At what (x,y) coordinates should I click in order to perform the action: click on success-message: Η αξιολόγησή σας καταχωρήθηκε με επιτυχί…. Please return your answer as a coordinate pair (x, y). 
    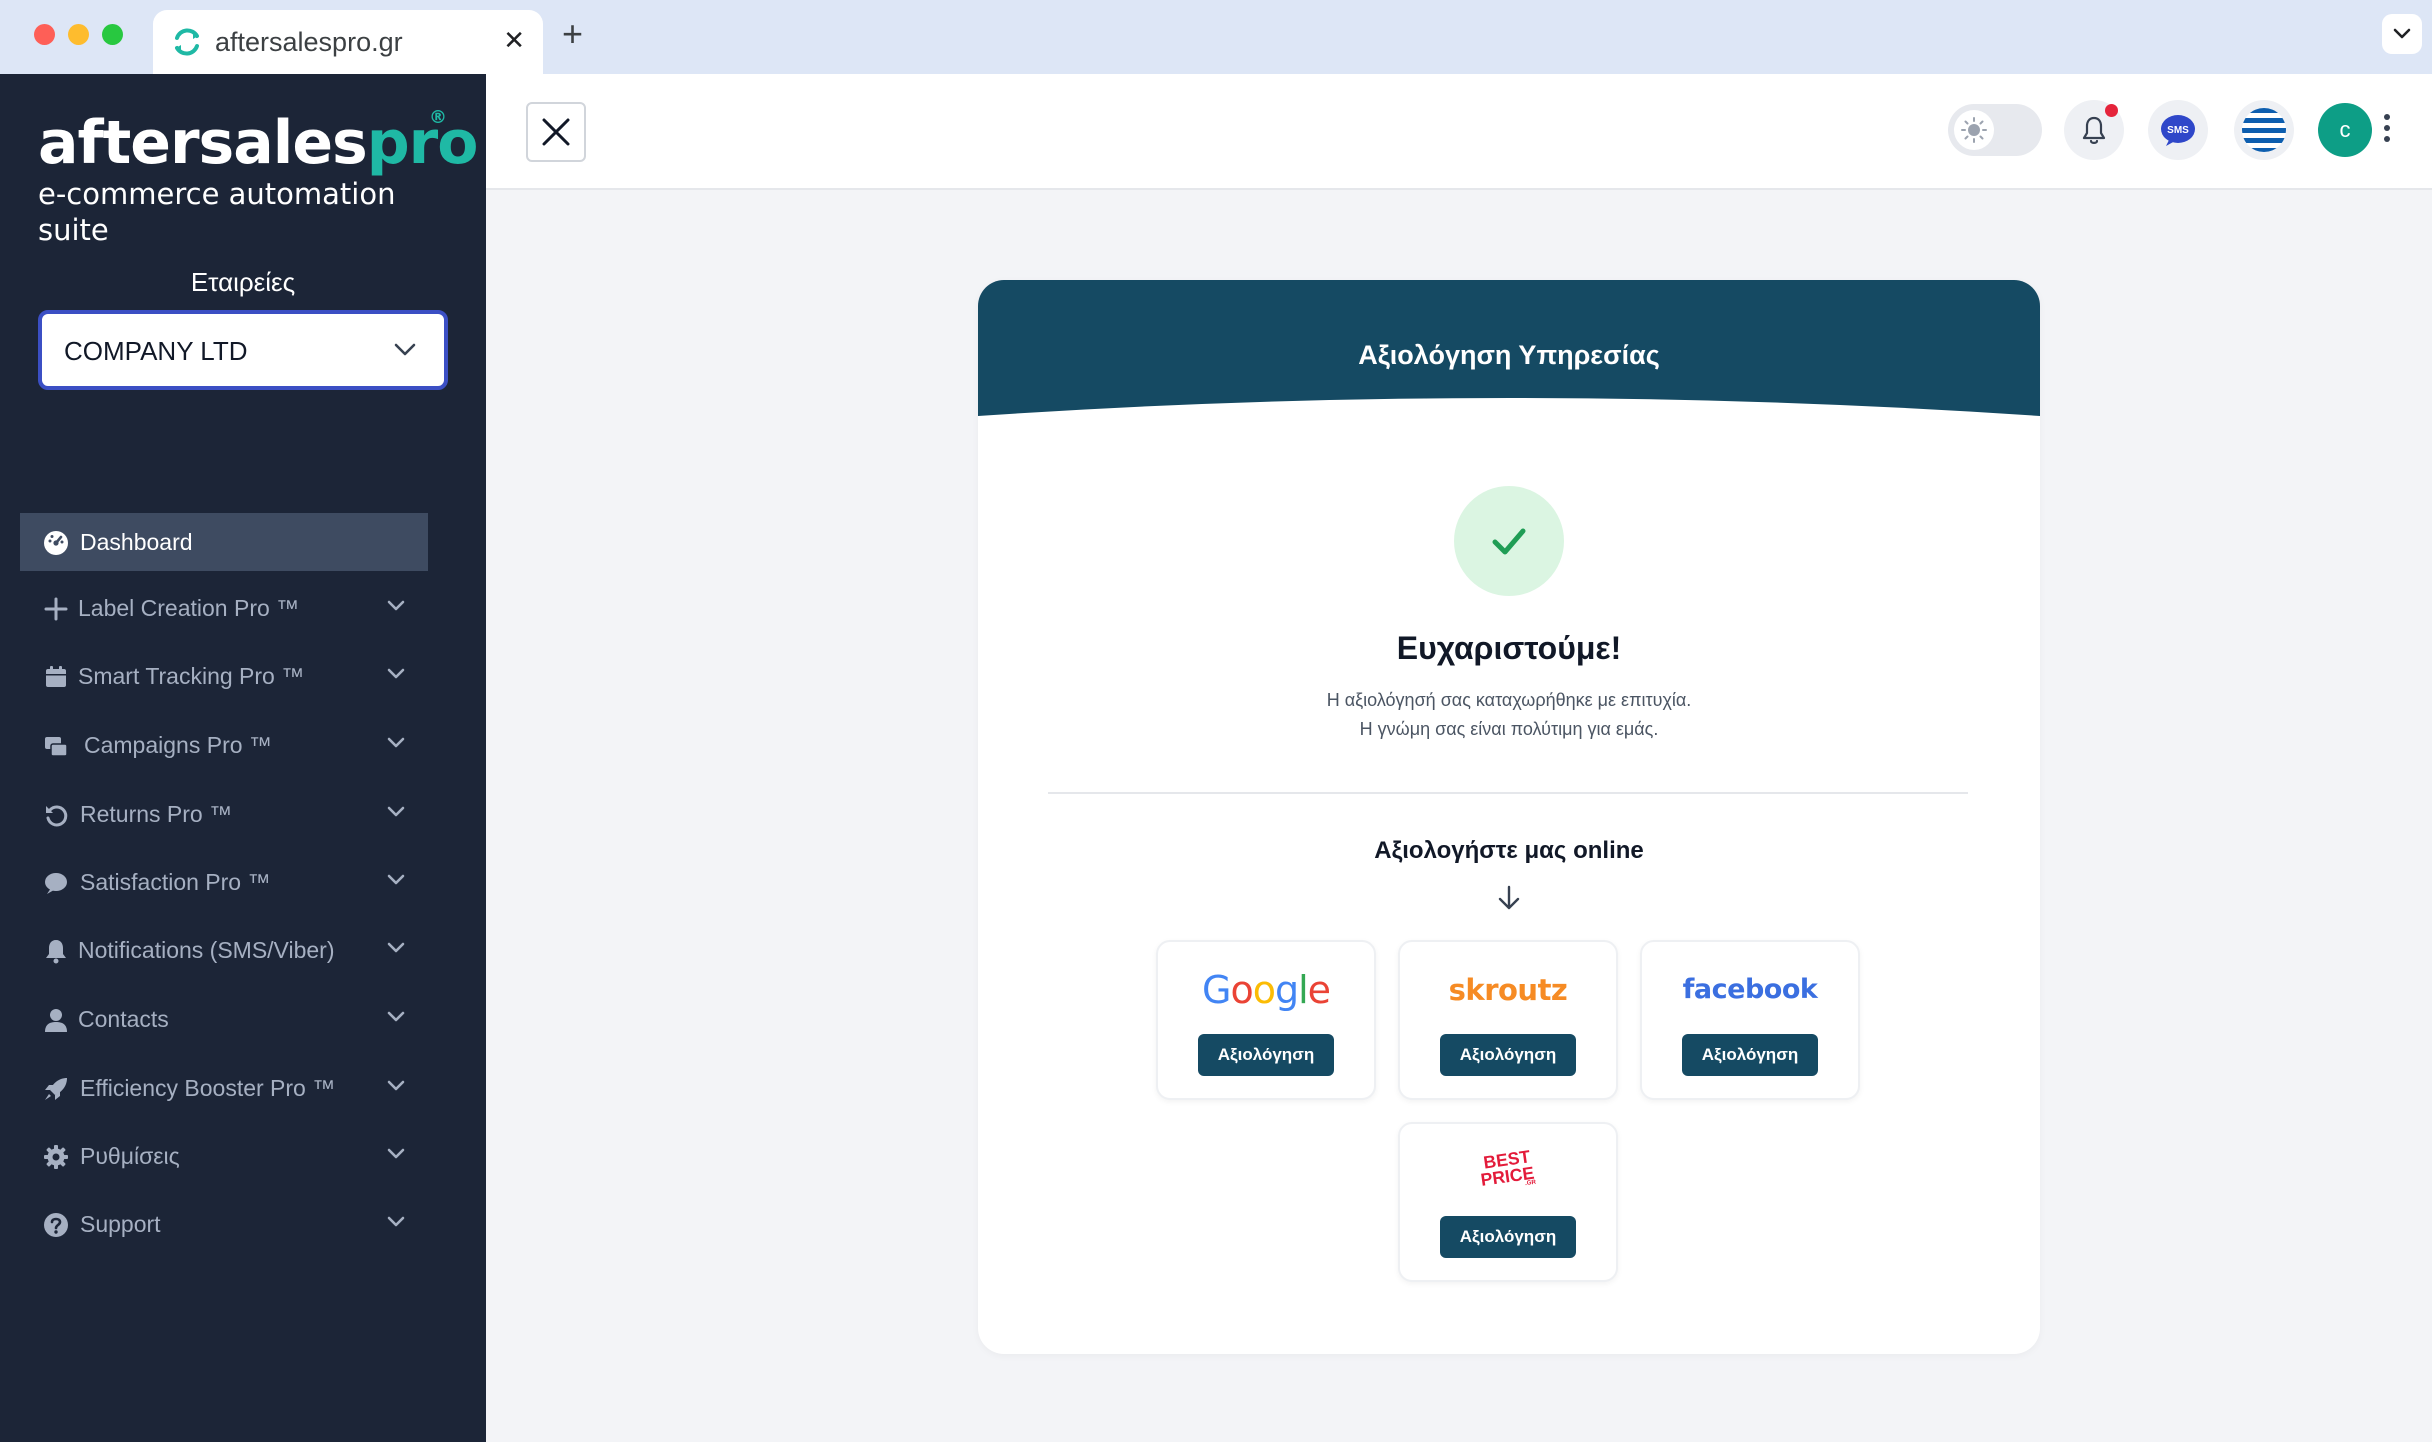
    Looking at the image, I should click on (1509, 700).